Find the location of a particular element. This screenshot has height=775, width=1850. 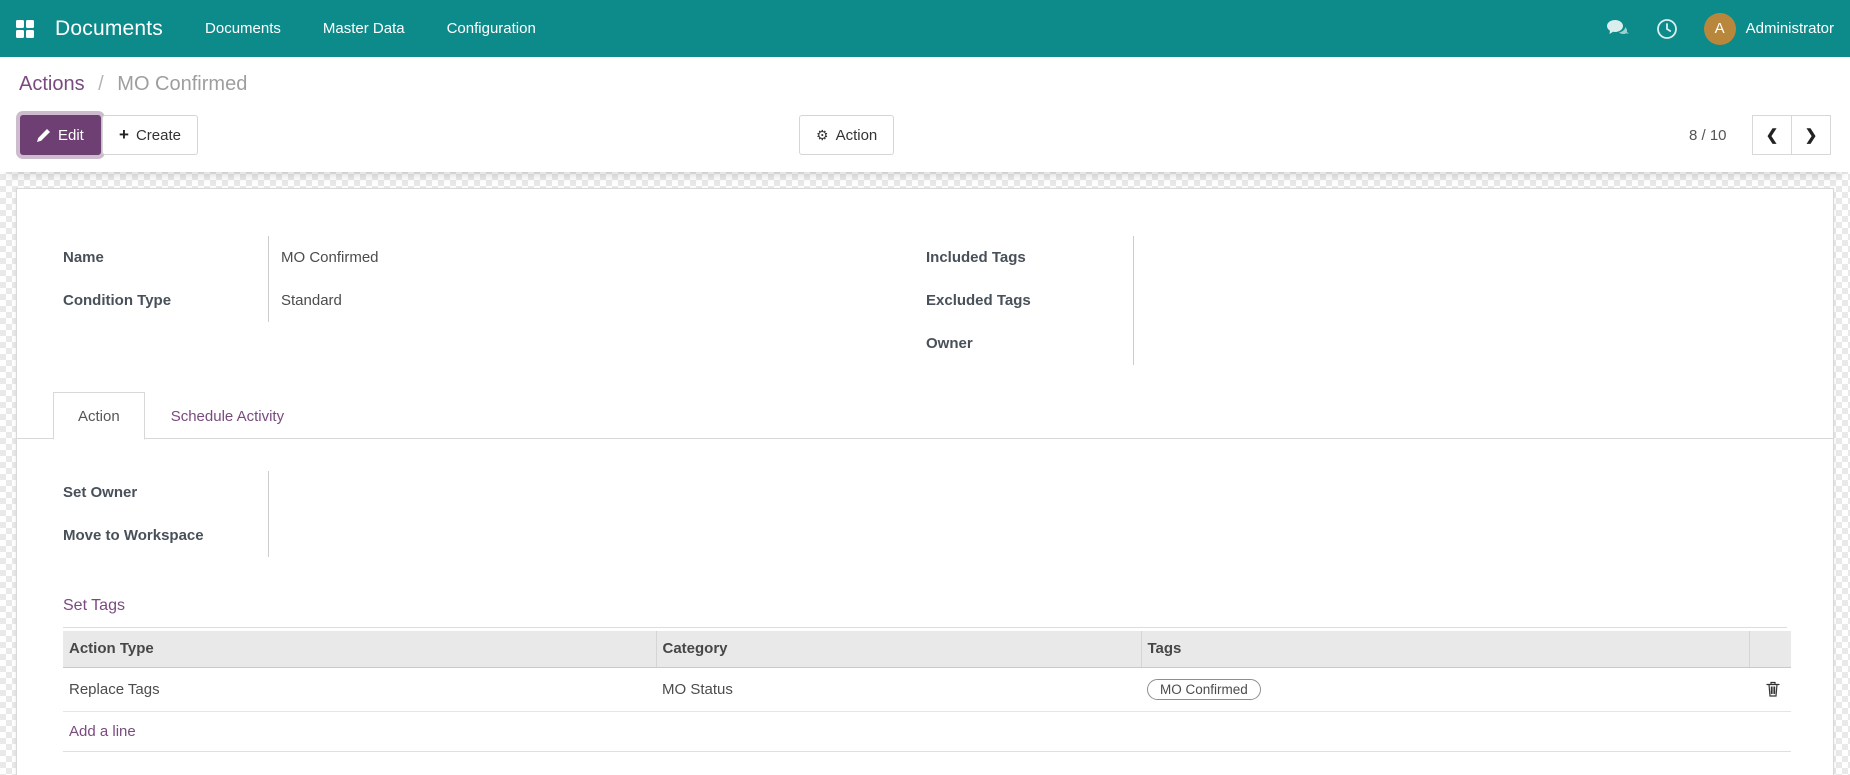

chevron-left-icon: ❮ is located at coordinates (1772, 135).